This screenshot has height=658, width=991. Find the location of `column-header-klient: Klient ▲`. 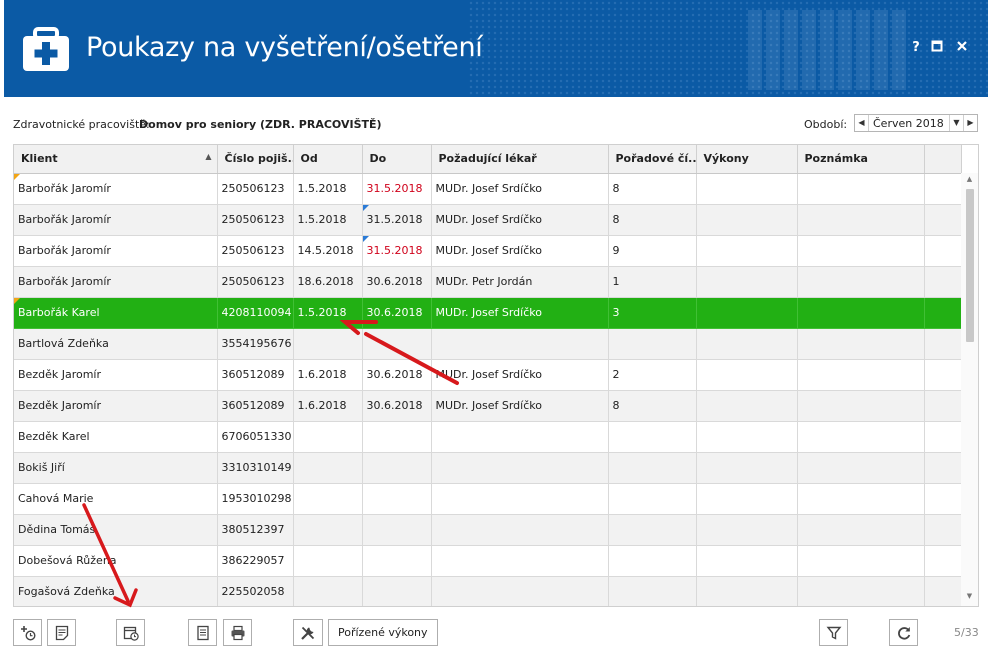

column-header-klient: Klient ▲ is located at coordinates (116, 159).